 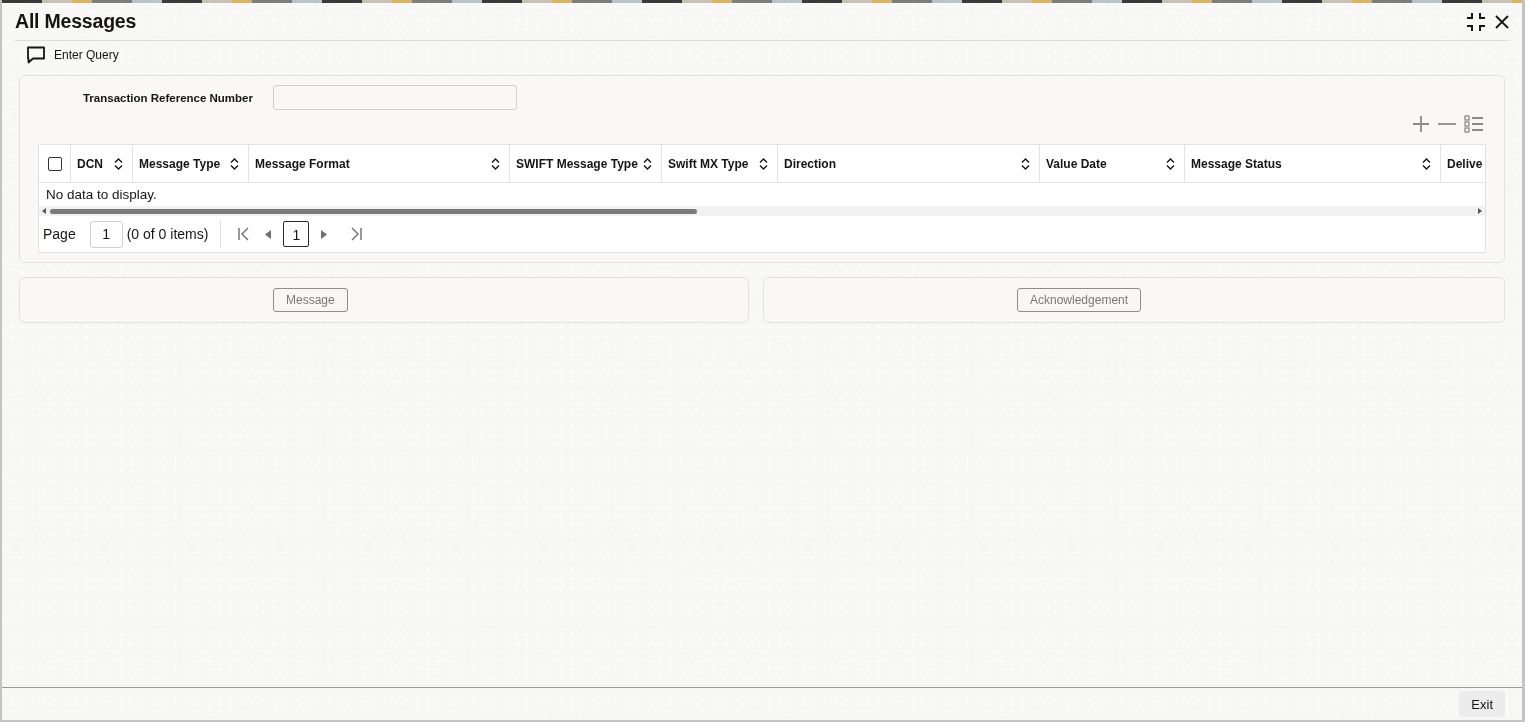 What do you see at coordinates (1421, 124) in the screenshot?
I see `add-icon` at bounding box center [1421, 124].